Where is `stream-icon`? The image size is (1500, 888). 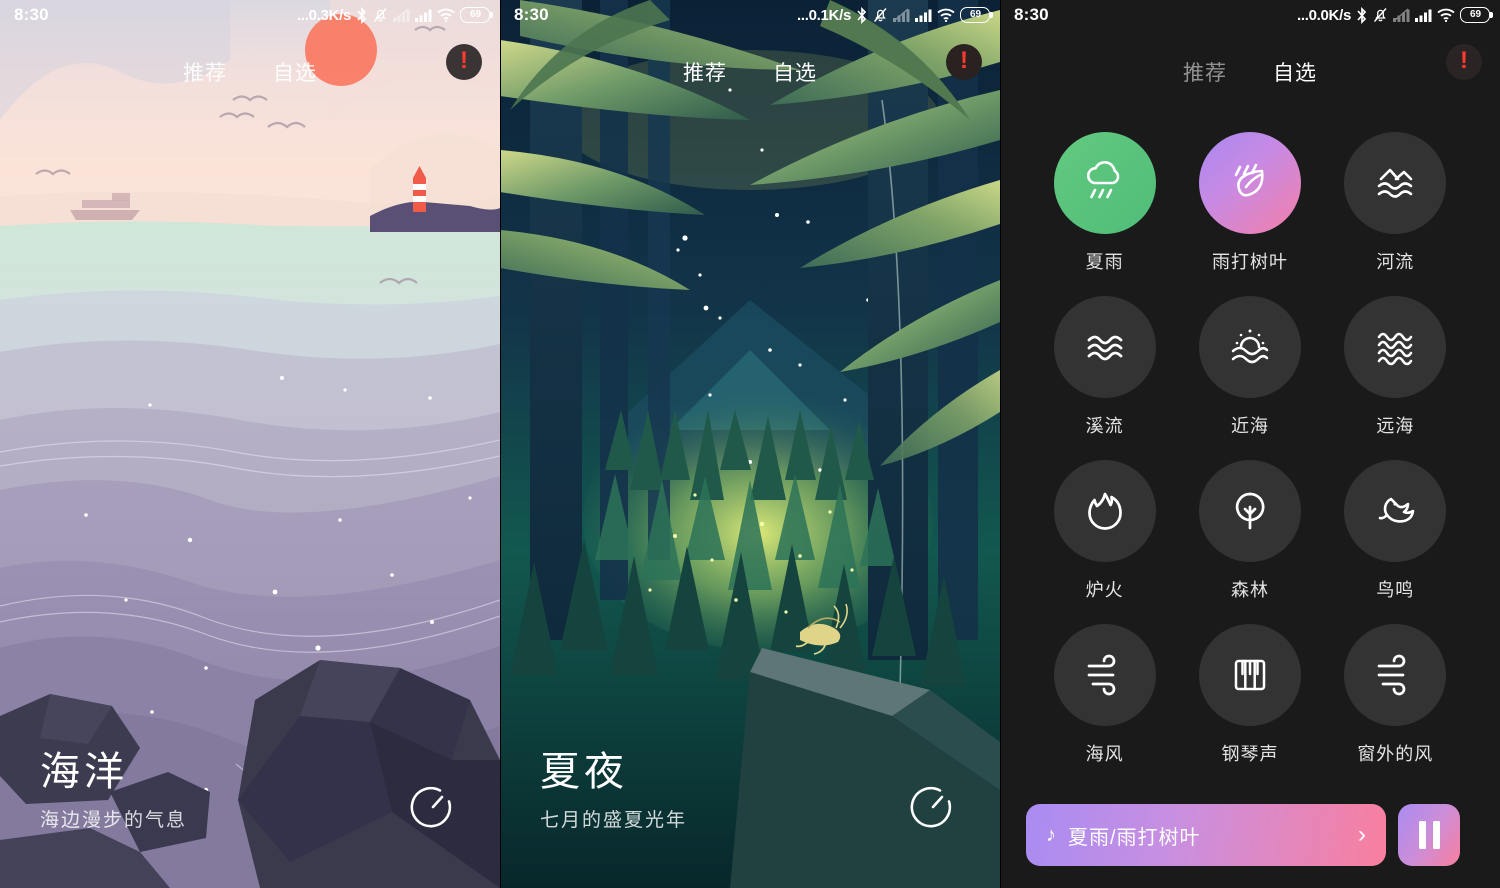
stream-icon is located at coordinates (1105, 348).